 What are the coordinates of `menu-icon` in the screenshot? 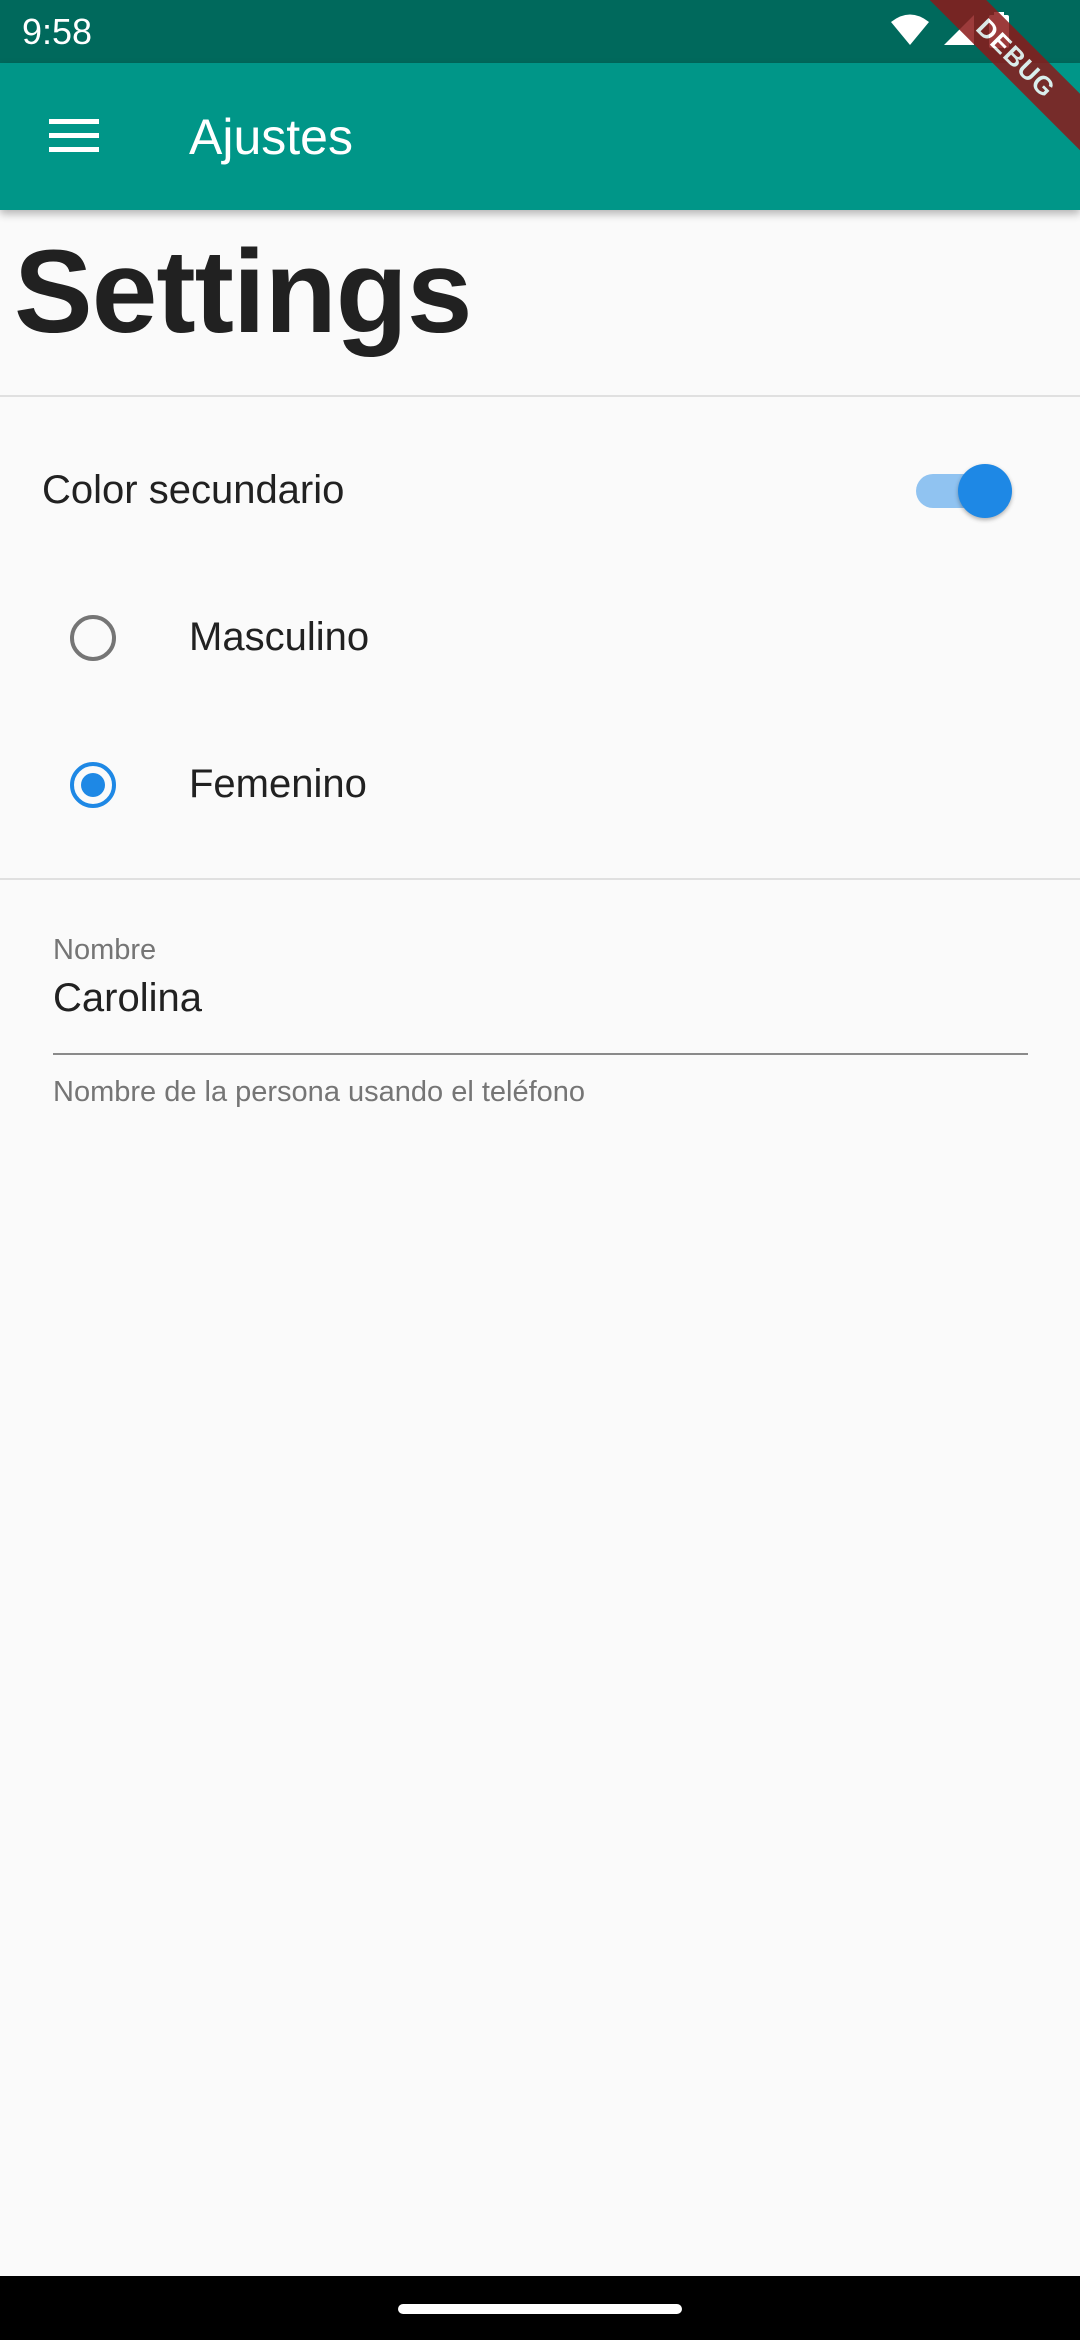 It's located at (74, 137).